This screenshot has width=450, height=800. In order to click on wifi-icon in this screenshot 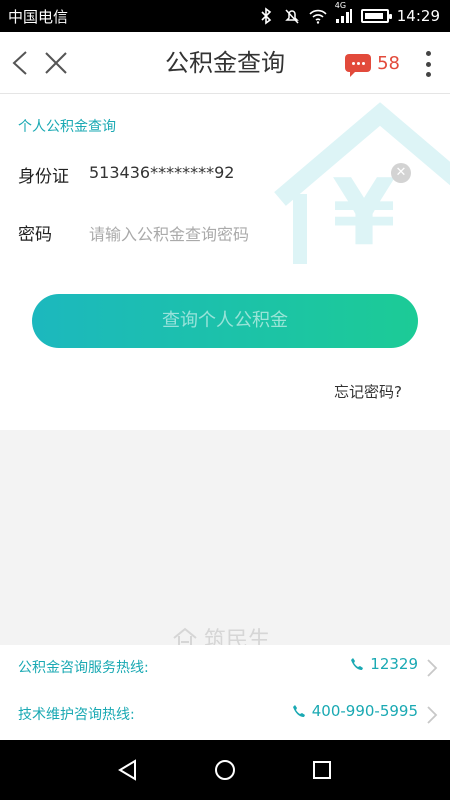, I will do `click(318, 16)`.